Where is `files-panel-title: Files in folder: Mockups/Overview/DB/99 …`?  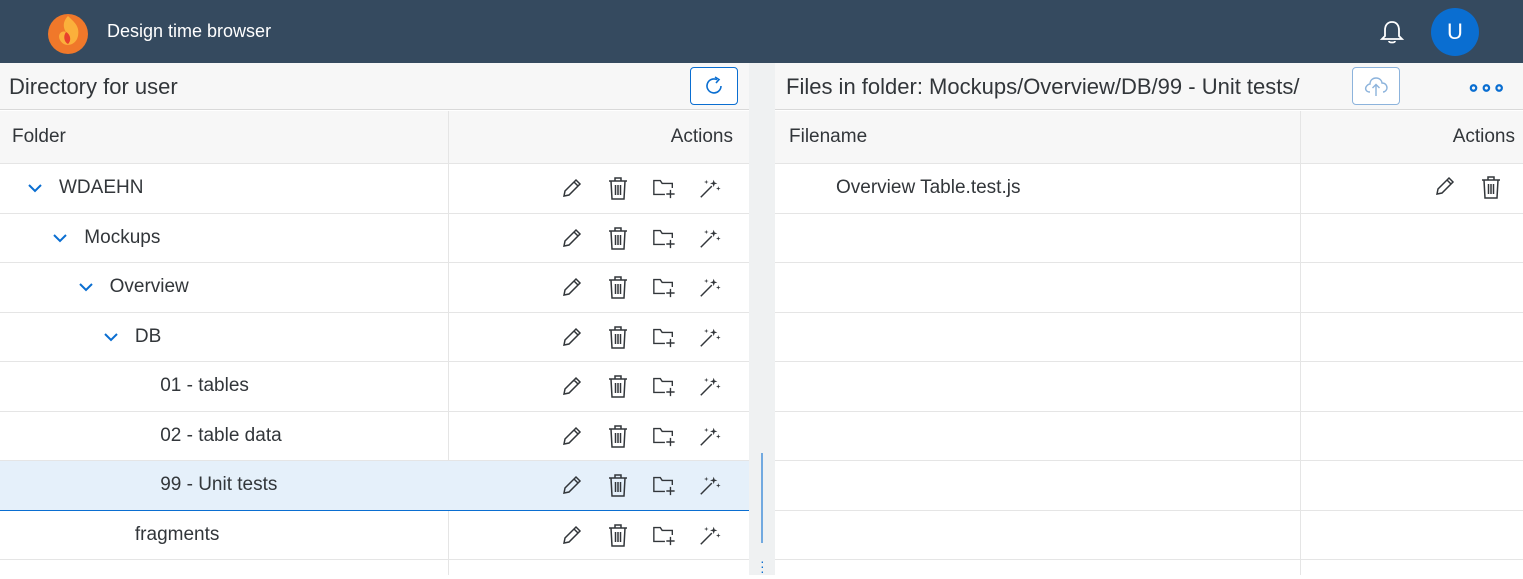
files-panel-title: Files in folder: Mockups/Overview/DB/99 … is located at coordinates (1043, 86).